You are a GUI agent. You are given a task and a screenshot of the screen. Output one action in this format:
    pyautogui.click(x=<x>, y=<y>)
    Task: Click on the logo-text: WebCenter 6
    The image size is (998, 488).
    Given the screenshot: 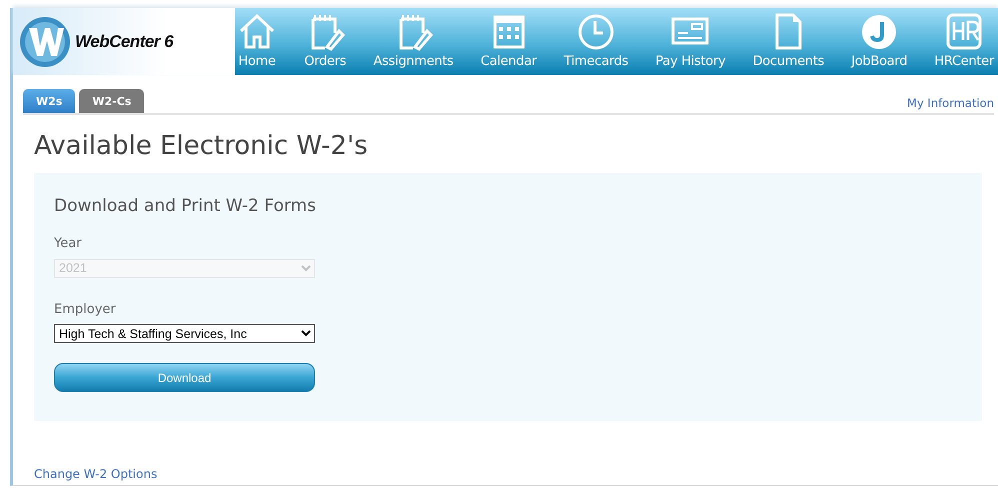 What is the action you would take?
    pyautogui.click(x=124, y=42)
    